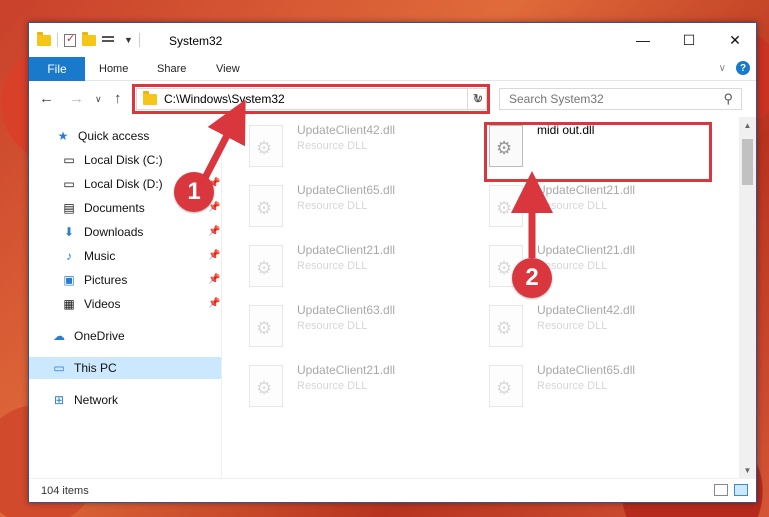  I want to click on search-icon: ⚲, so click(728, 98).